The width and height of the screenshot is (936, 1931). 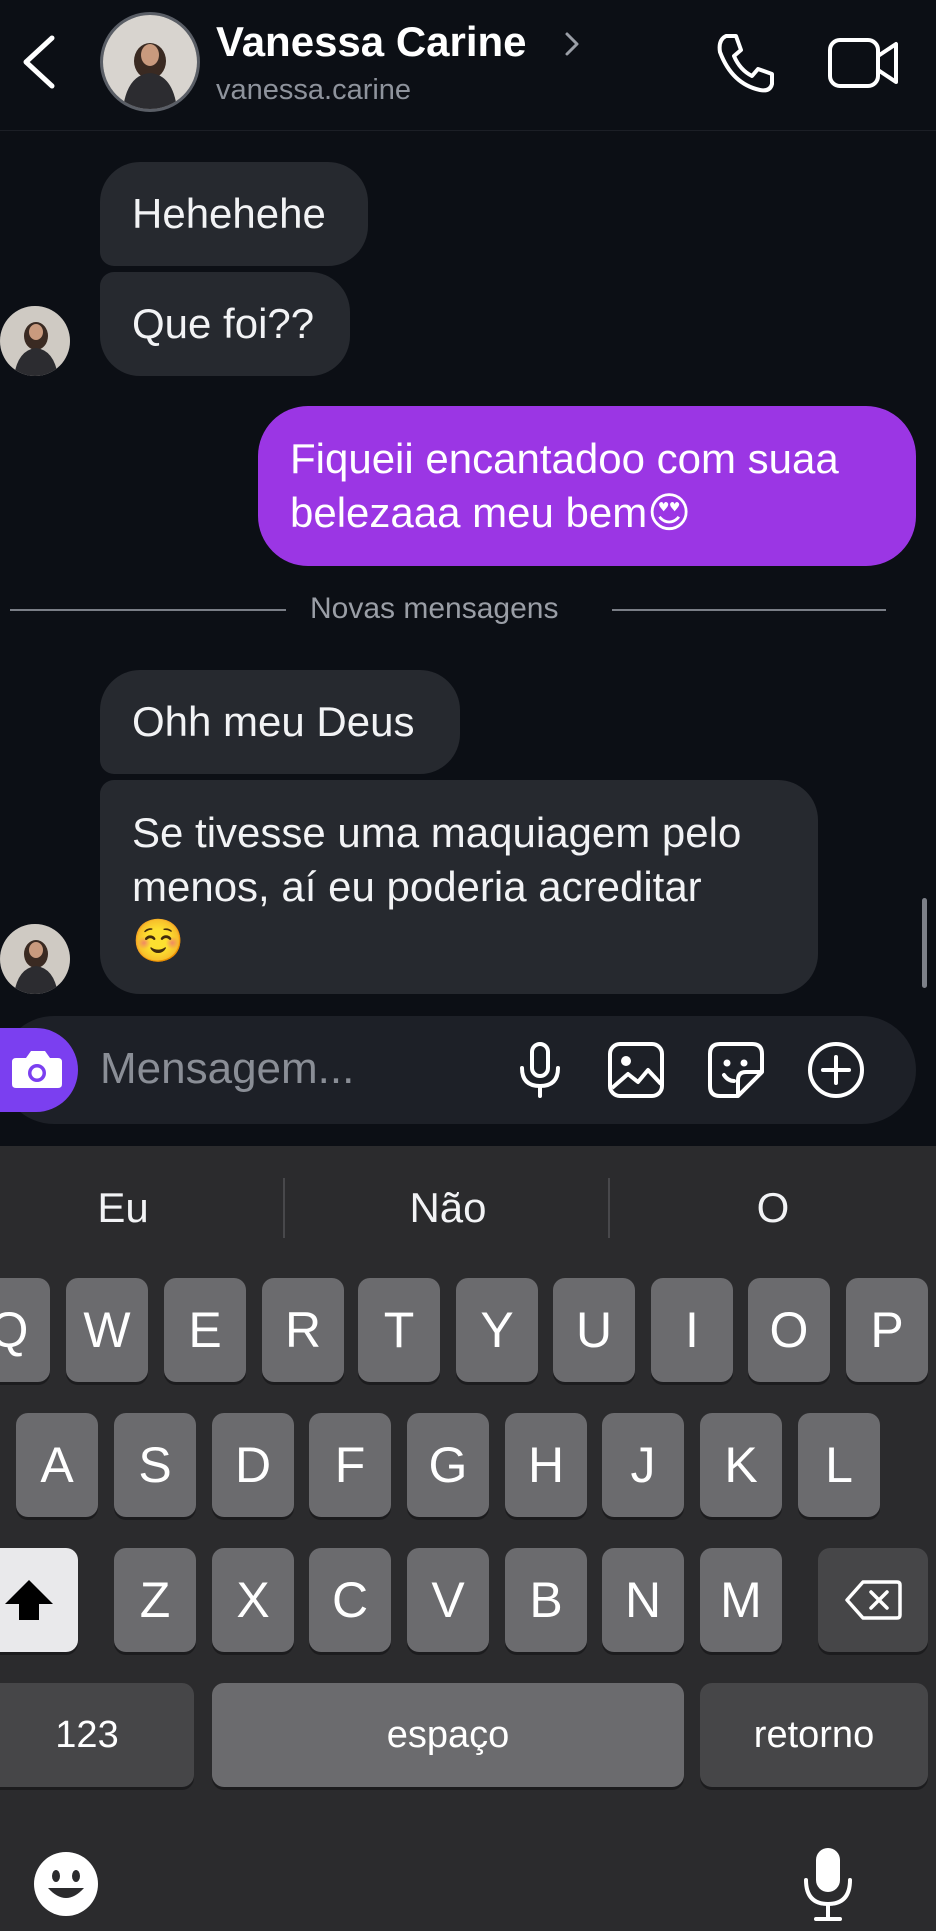 I want to click on key-z: Z, so click(x=155, y=1600).